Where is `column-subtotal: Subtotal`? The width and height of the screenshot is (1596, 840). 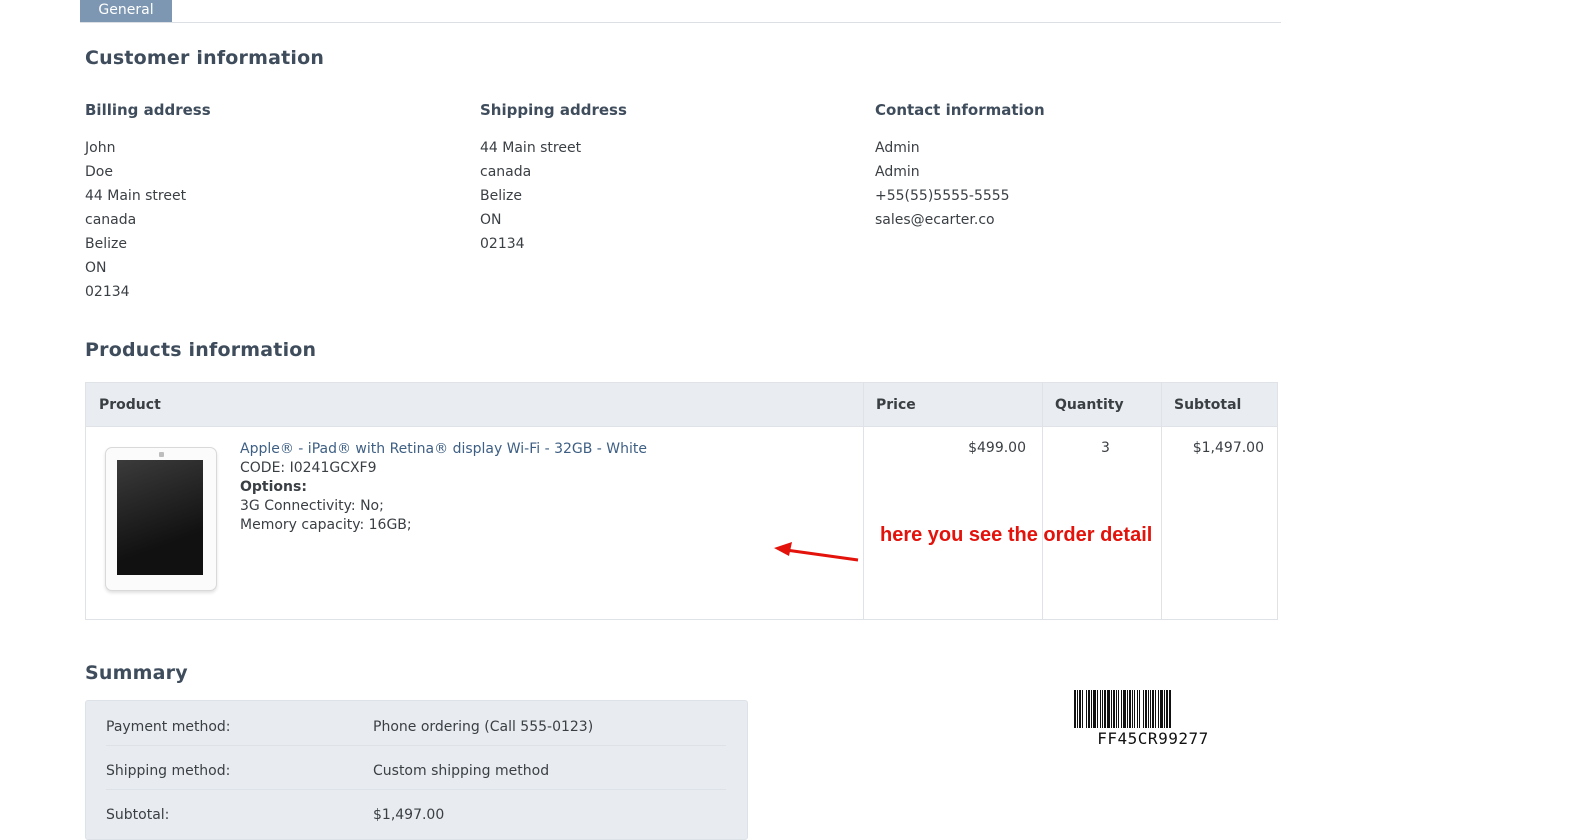
column-subtotal: Subtotal is located at coordinates (1208, 405).